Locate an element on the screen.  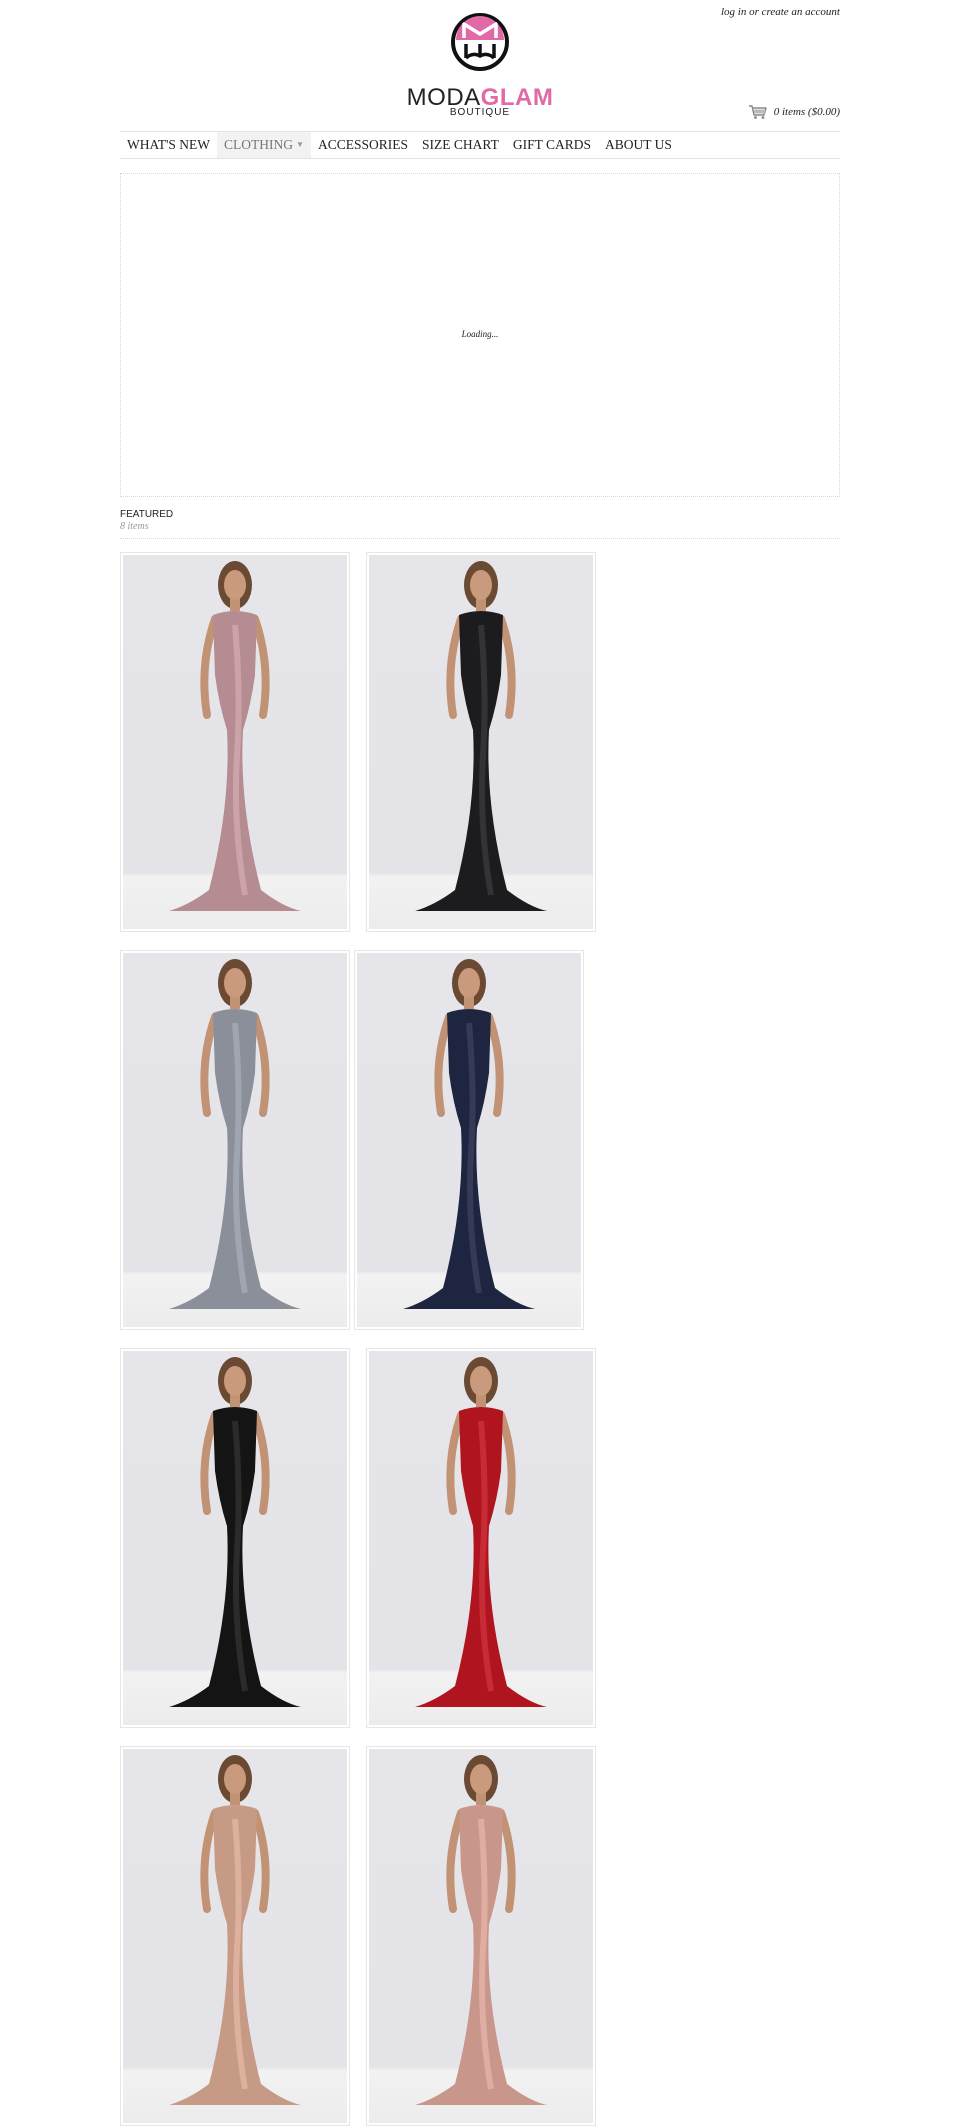
featured-count: 8 items is located at coordinates (134, 526).